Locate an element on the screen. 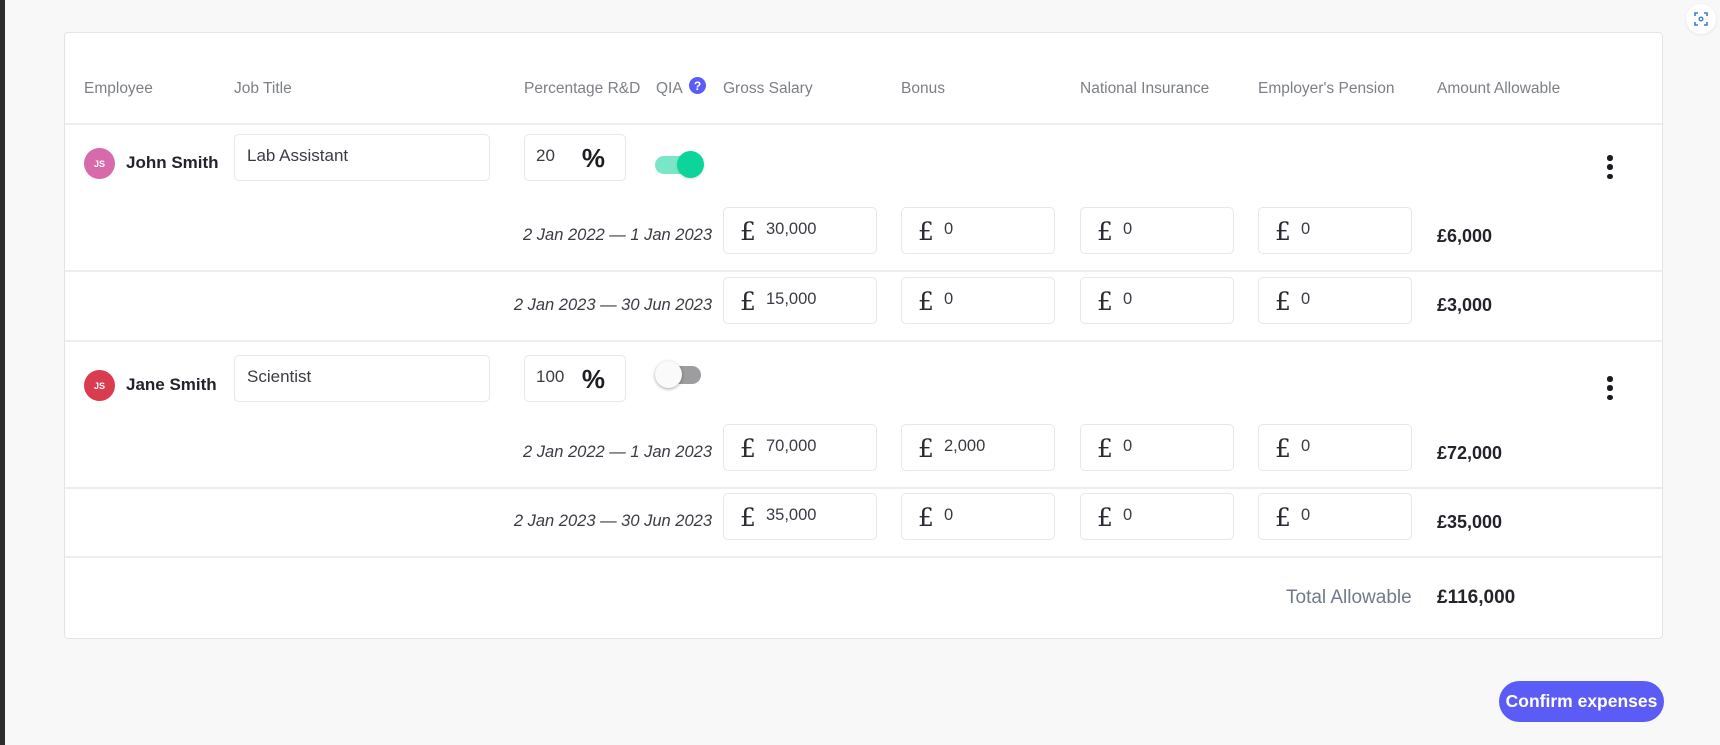 The width and height of the screenshot is (1720, 745). amount-allowable: £6,000 is located at coordinates (1465, 236).